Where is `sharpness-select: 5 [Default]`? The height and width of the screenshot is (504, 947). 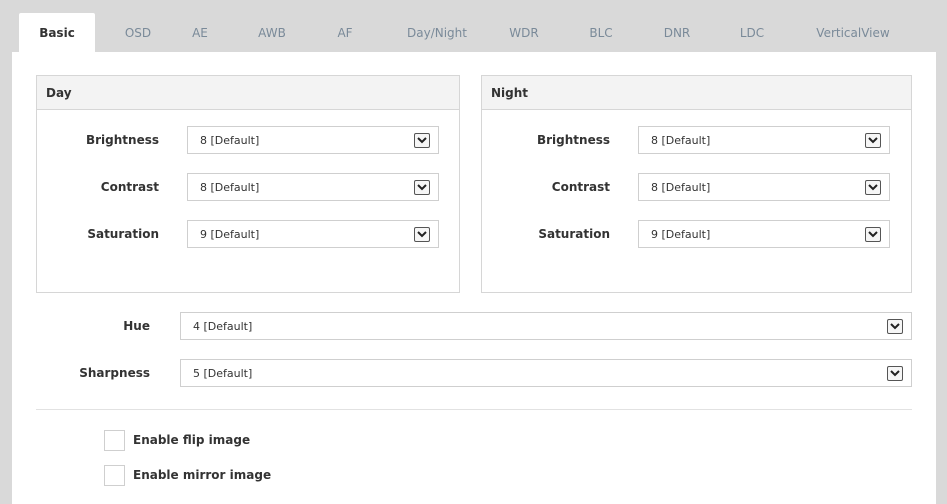
sharpness-select: 5 [Default] is located at coordinates (546, 373).